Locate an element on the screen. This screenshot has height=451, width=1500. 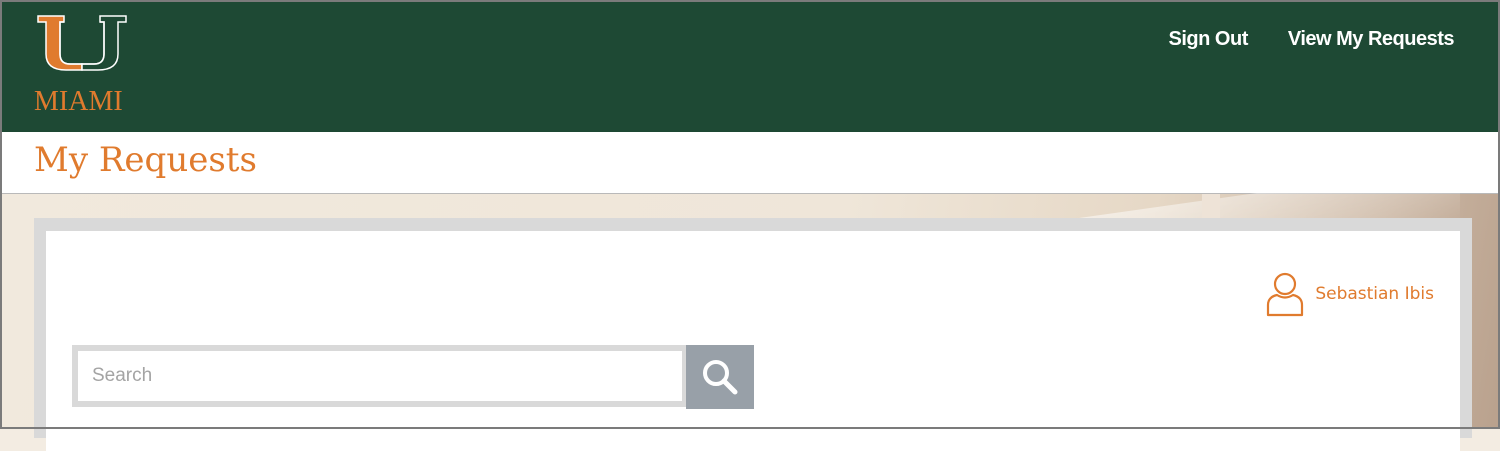
user-icon is located at coordinates (1285, 294).